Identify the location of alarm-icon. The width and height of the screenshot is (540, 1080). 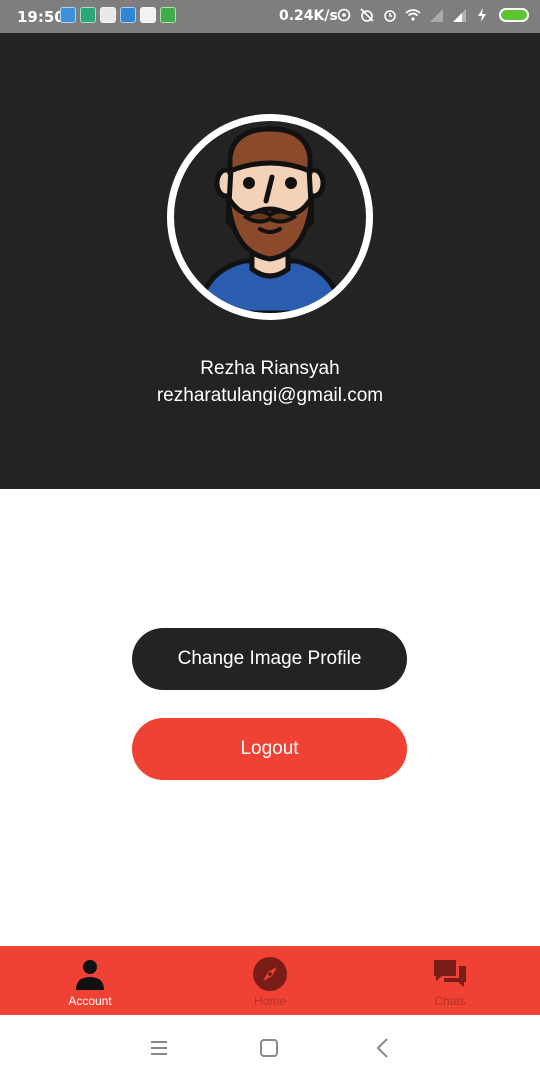
(390, 16).